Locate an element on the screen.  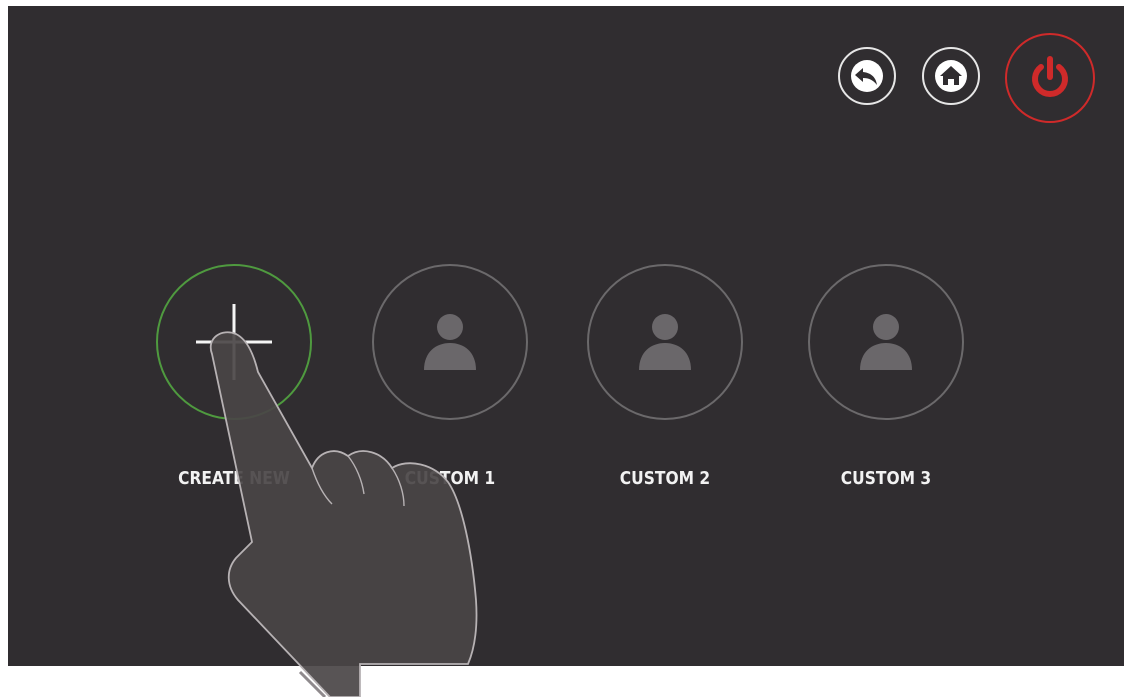
home-button is located at coordinates (951, 76).